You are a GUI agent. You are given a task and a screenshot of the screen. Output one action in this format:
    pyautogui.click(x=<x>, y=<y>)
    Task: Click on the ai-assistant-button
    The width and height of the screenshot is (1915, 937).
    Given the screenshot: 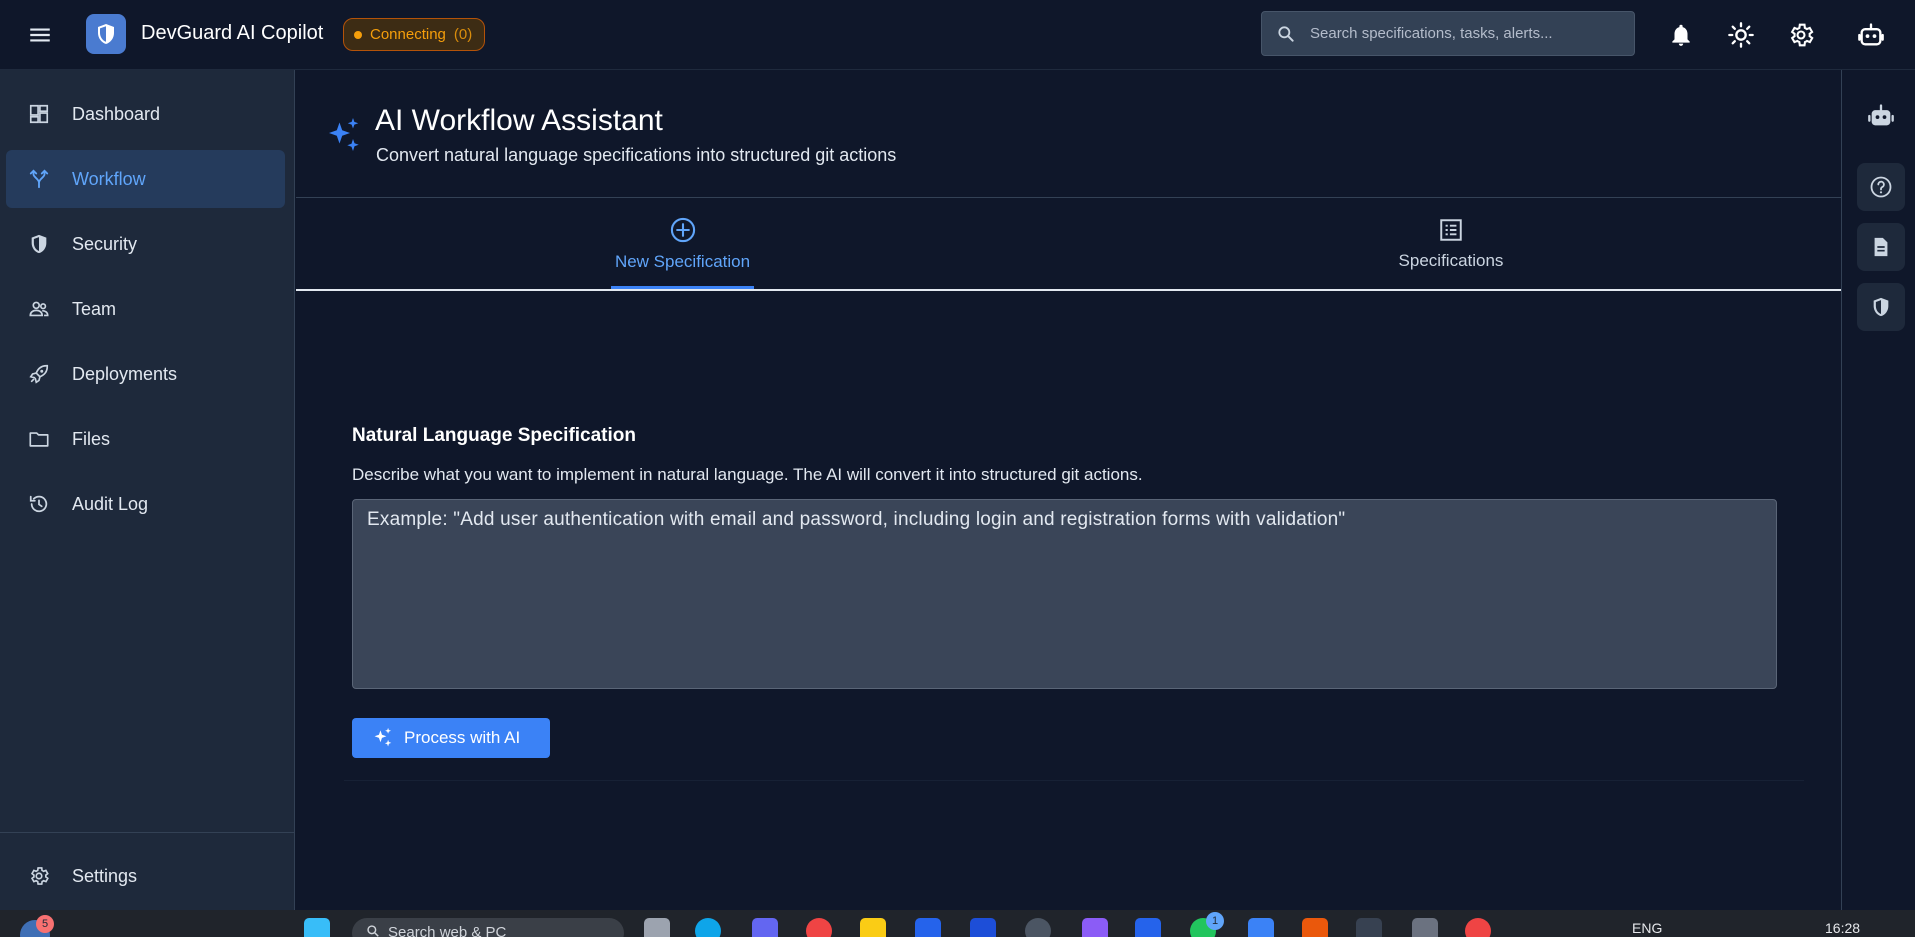 What is the action you would take?
    pyautogui.click(x=1871, y=35)
    